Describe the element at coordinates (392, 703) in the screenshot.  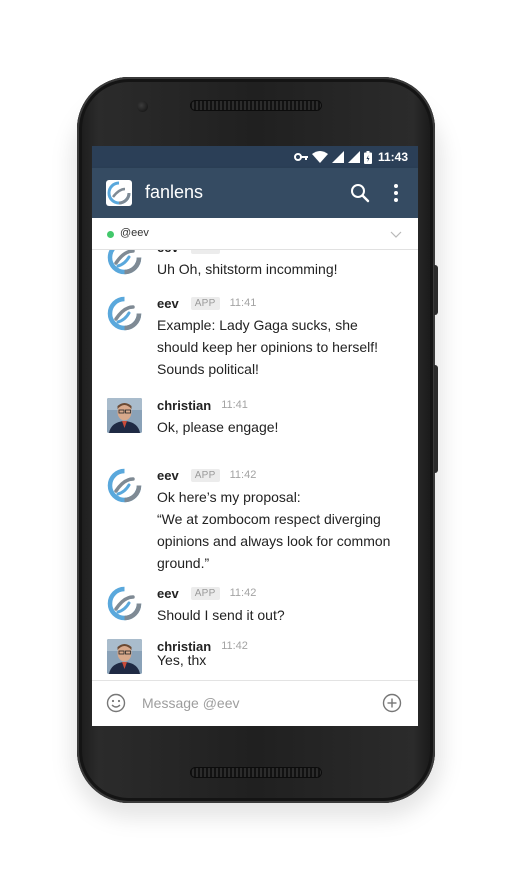
I see `add-circle-icon` at that location.